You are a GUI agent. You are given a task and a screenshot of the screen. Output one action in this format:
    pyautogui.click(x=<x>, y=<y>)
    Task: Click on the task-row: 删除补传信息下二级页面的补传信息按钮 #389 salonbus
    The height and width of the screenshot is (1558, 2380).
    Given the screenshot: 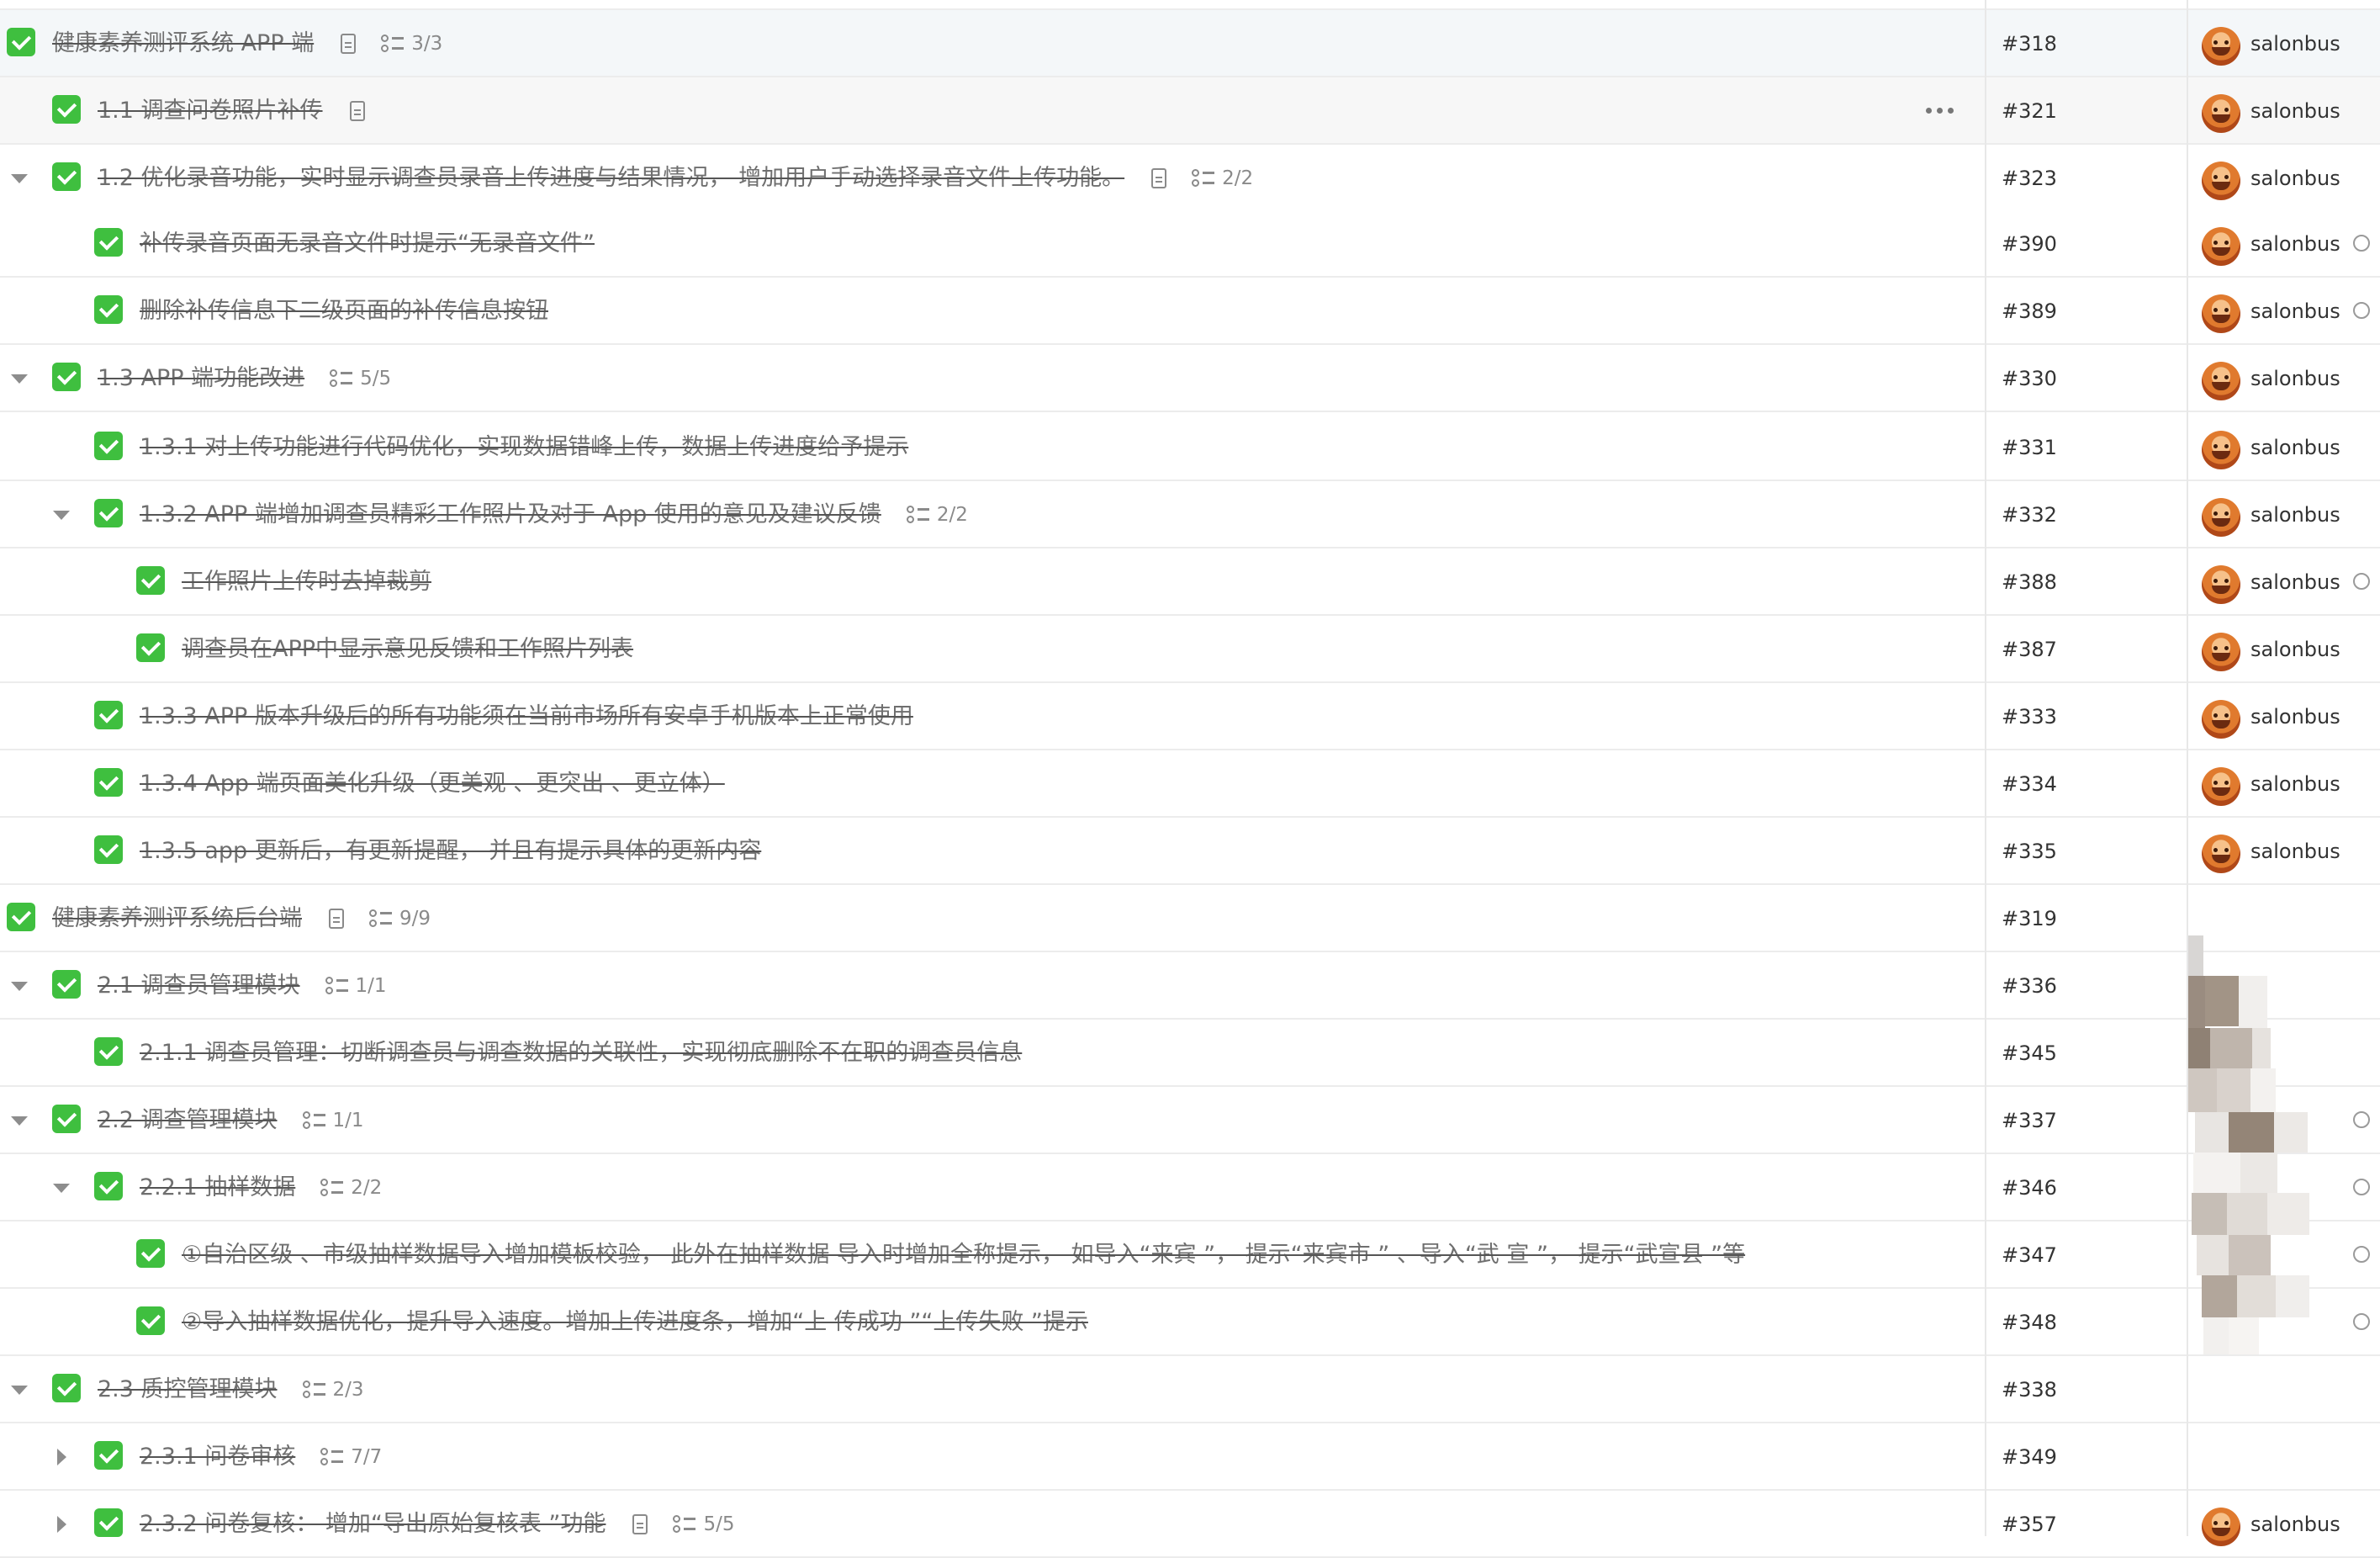 What is the action you would take?
    pyautogui.click(x=1190, y=311)
    